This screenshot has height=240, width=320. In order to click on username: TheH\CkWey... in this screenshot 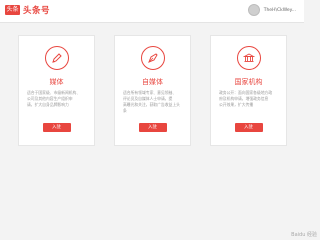, I will do `click(280, 10)`.